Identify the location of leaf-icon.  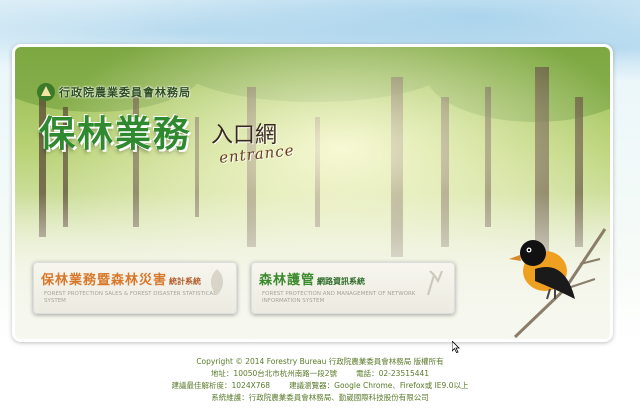
(217, 282).